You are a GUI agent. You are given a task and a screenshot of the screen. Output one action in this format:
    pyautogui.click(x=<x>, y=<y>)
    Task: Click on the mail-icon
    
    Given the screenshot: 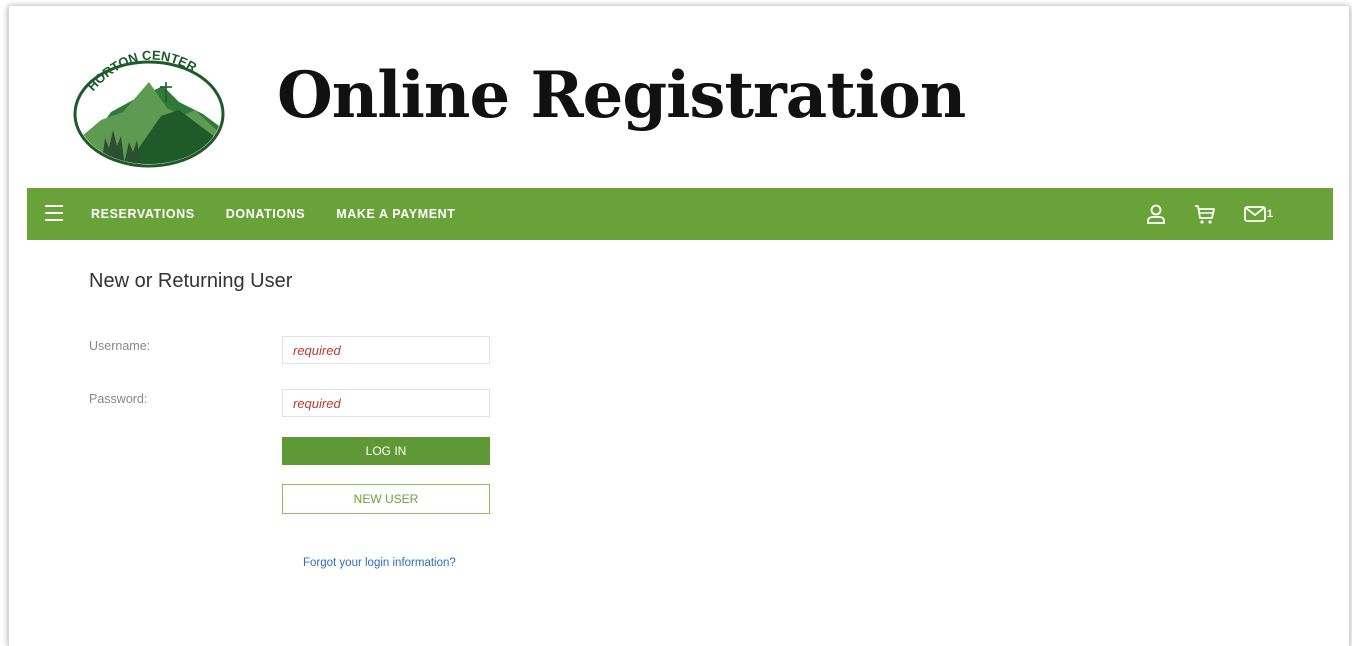 What is the action you would take?
    pyautogui.click(x=1254, y=214)
    